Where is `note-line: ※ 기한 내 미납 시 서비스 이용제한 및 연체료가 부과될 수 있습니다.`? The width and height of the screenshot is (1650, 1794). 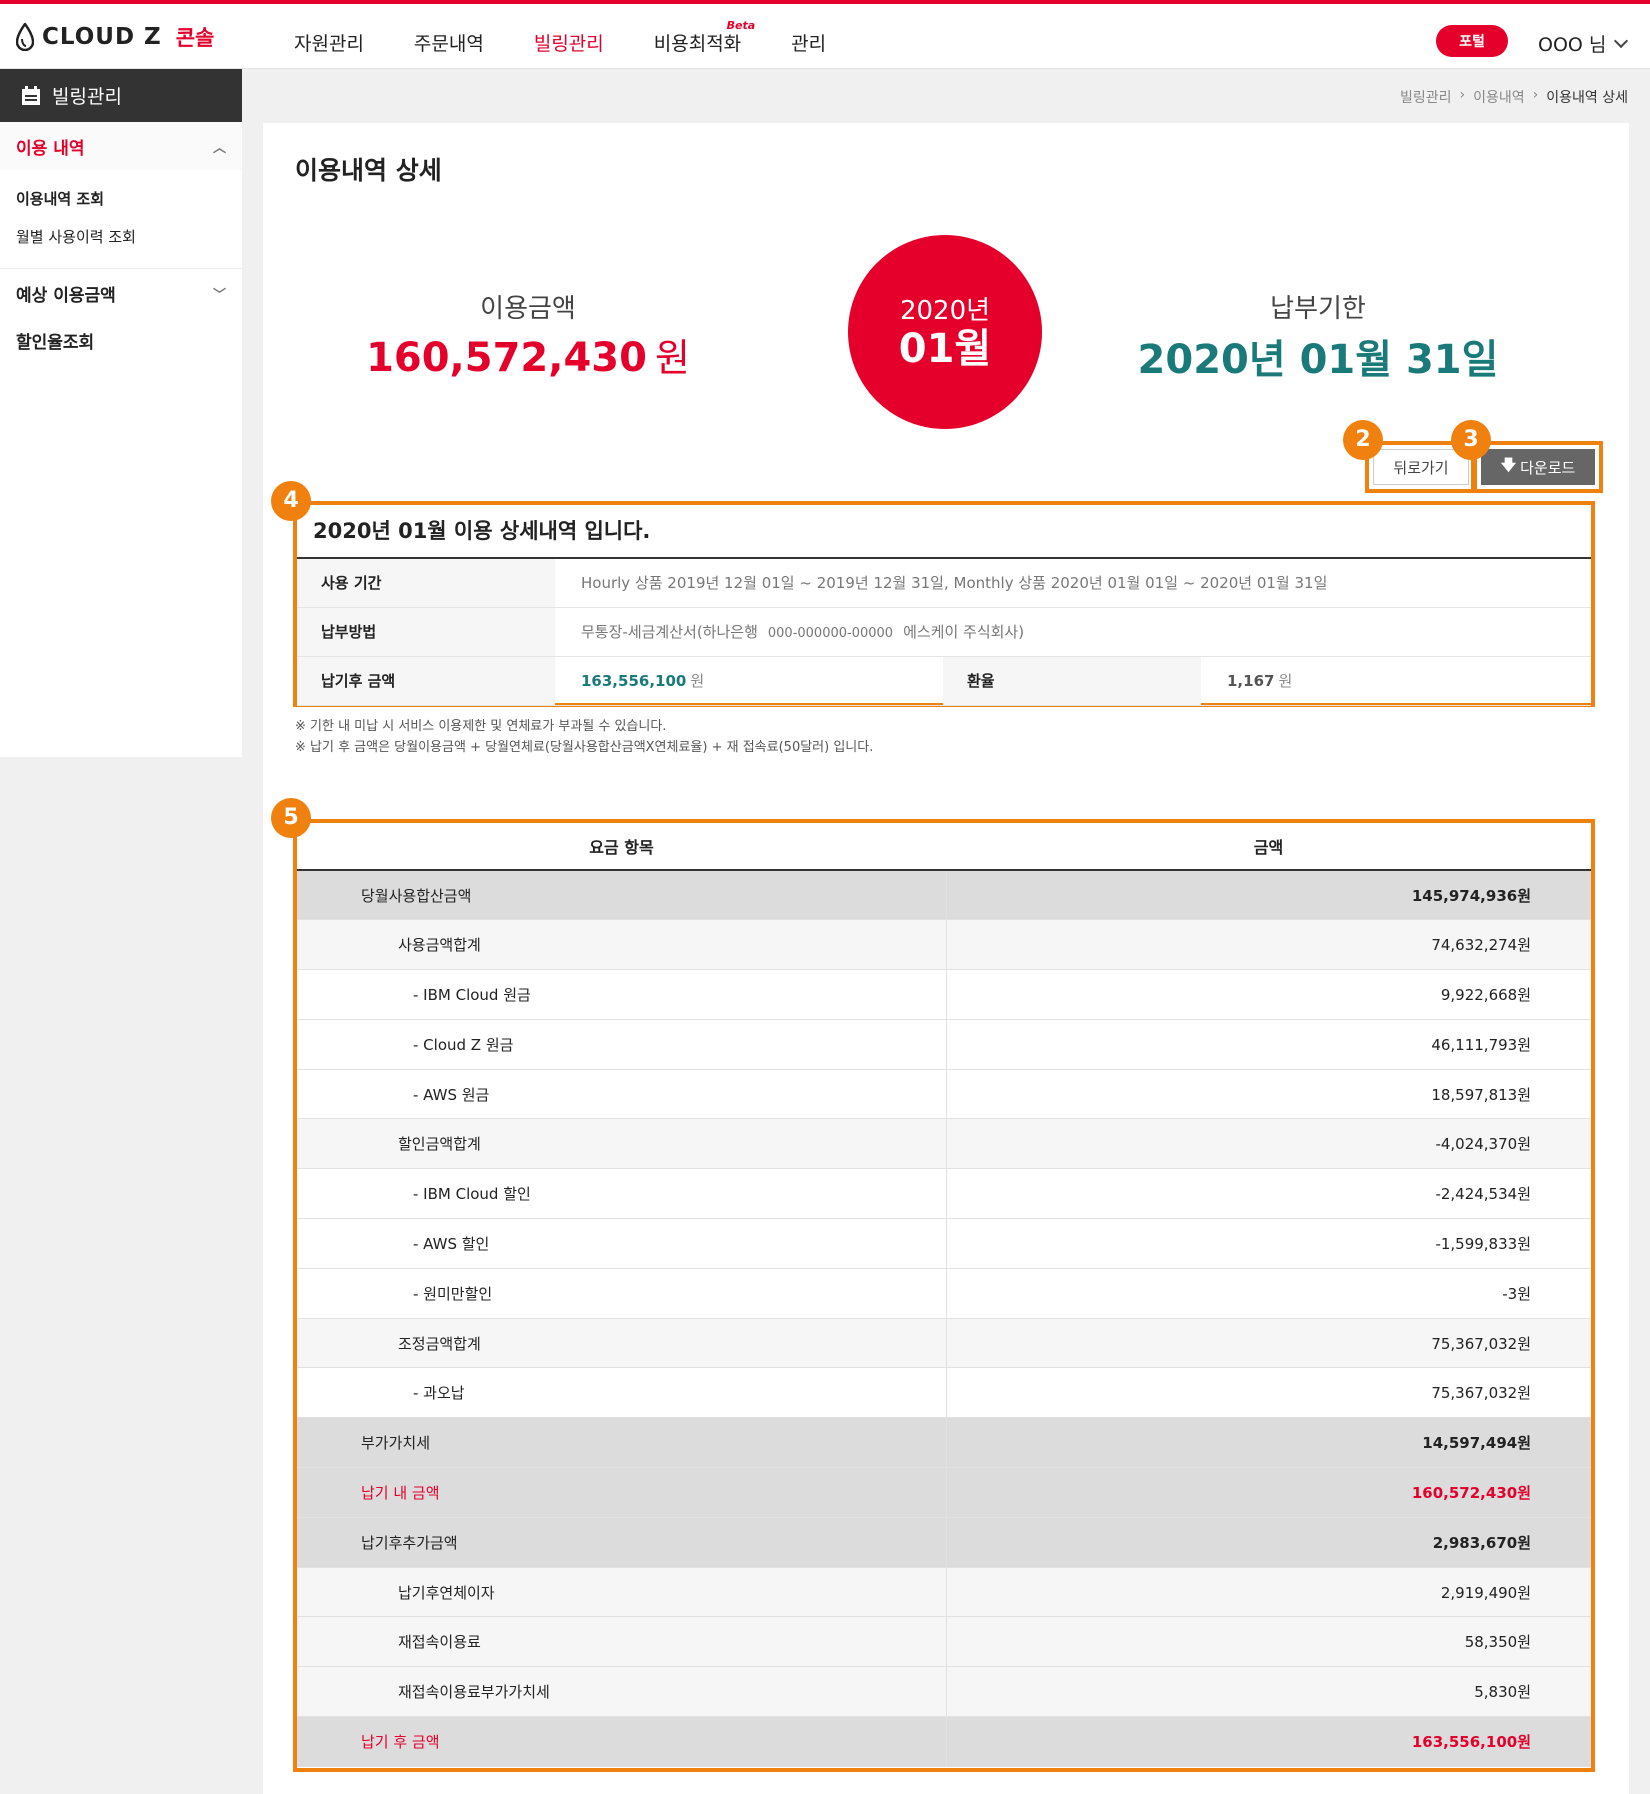
note-line: ※ 기한 내 미납 시 서비스 이용제한 및 연체료가 부과될 수 있습니다. is located at coordinates (481, 726).